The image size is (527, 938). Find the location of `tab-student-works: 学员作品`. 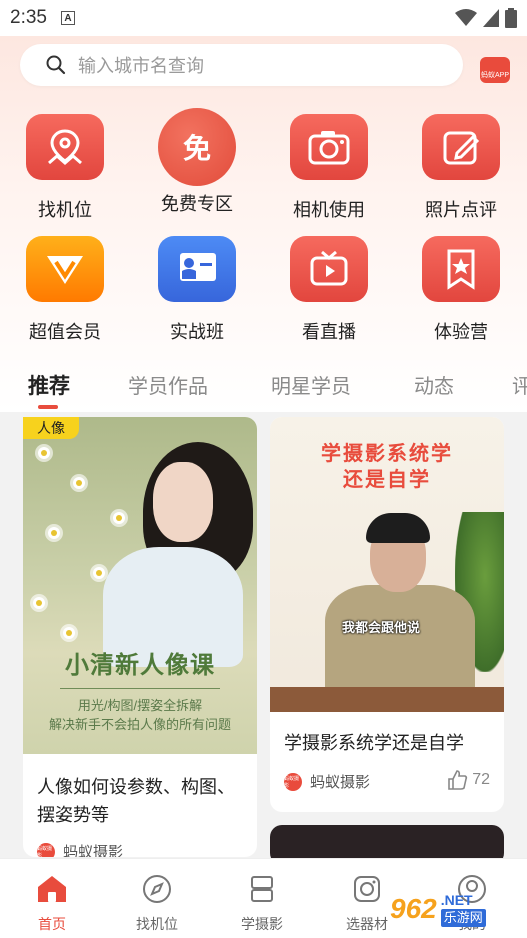

tab-student-works: 学员作品 is located at coordinates (168, 384).